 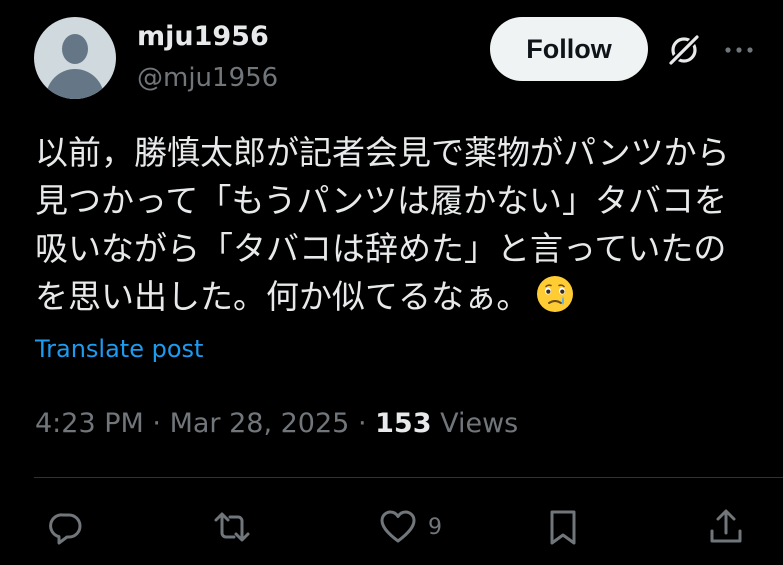 I want to click on avatar, so click(x=75, y=58).